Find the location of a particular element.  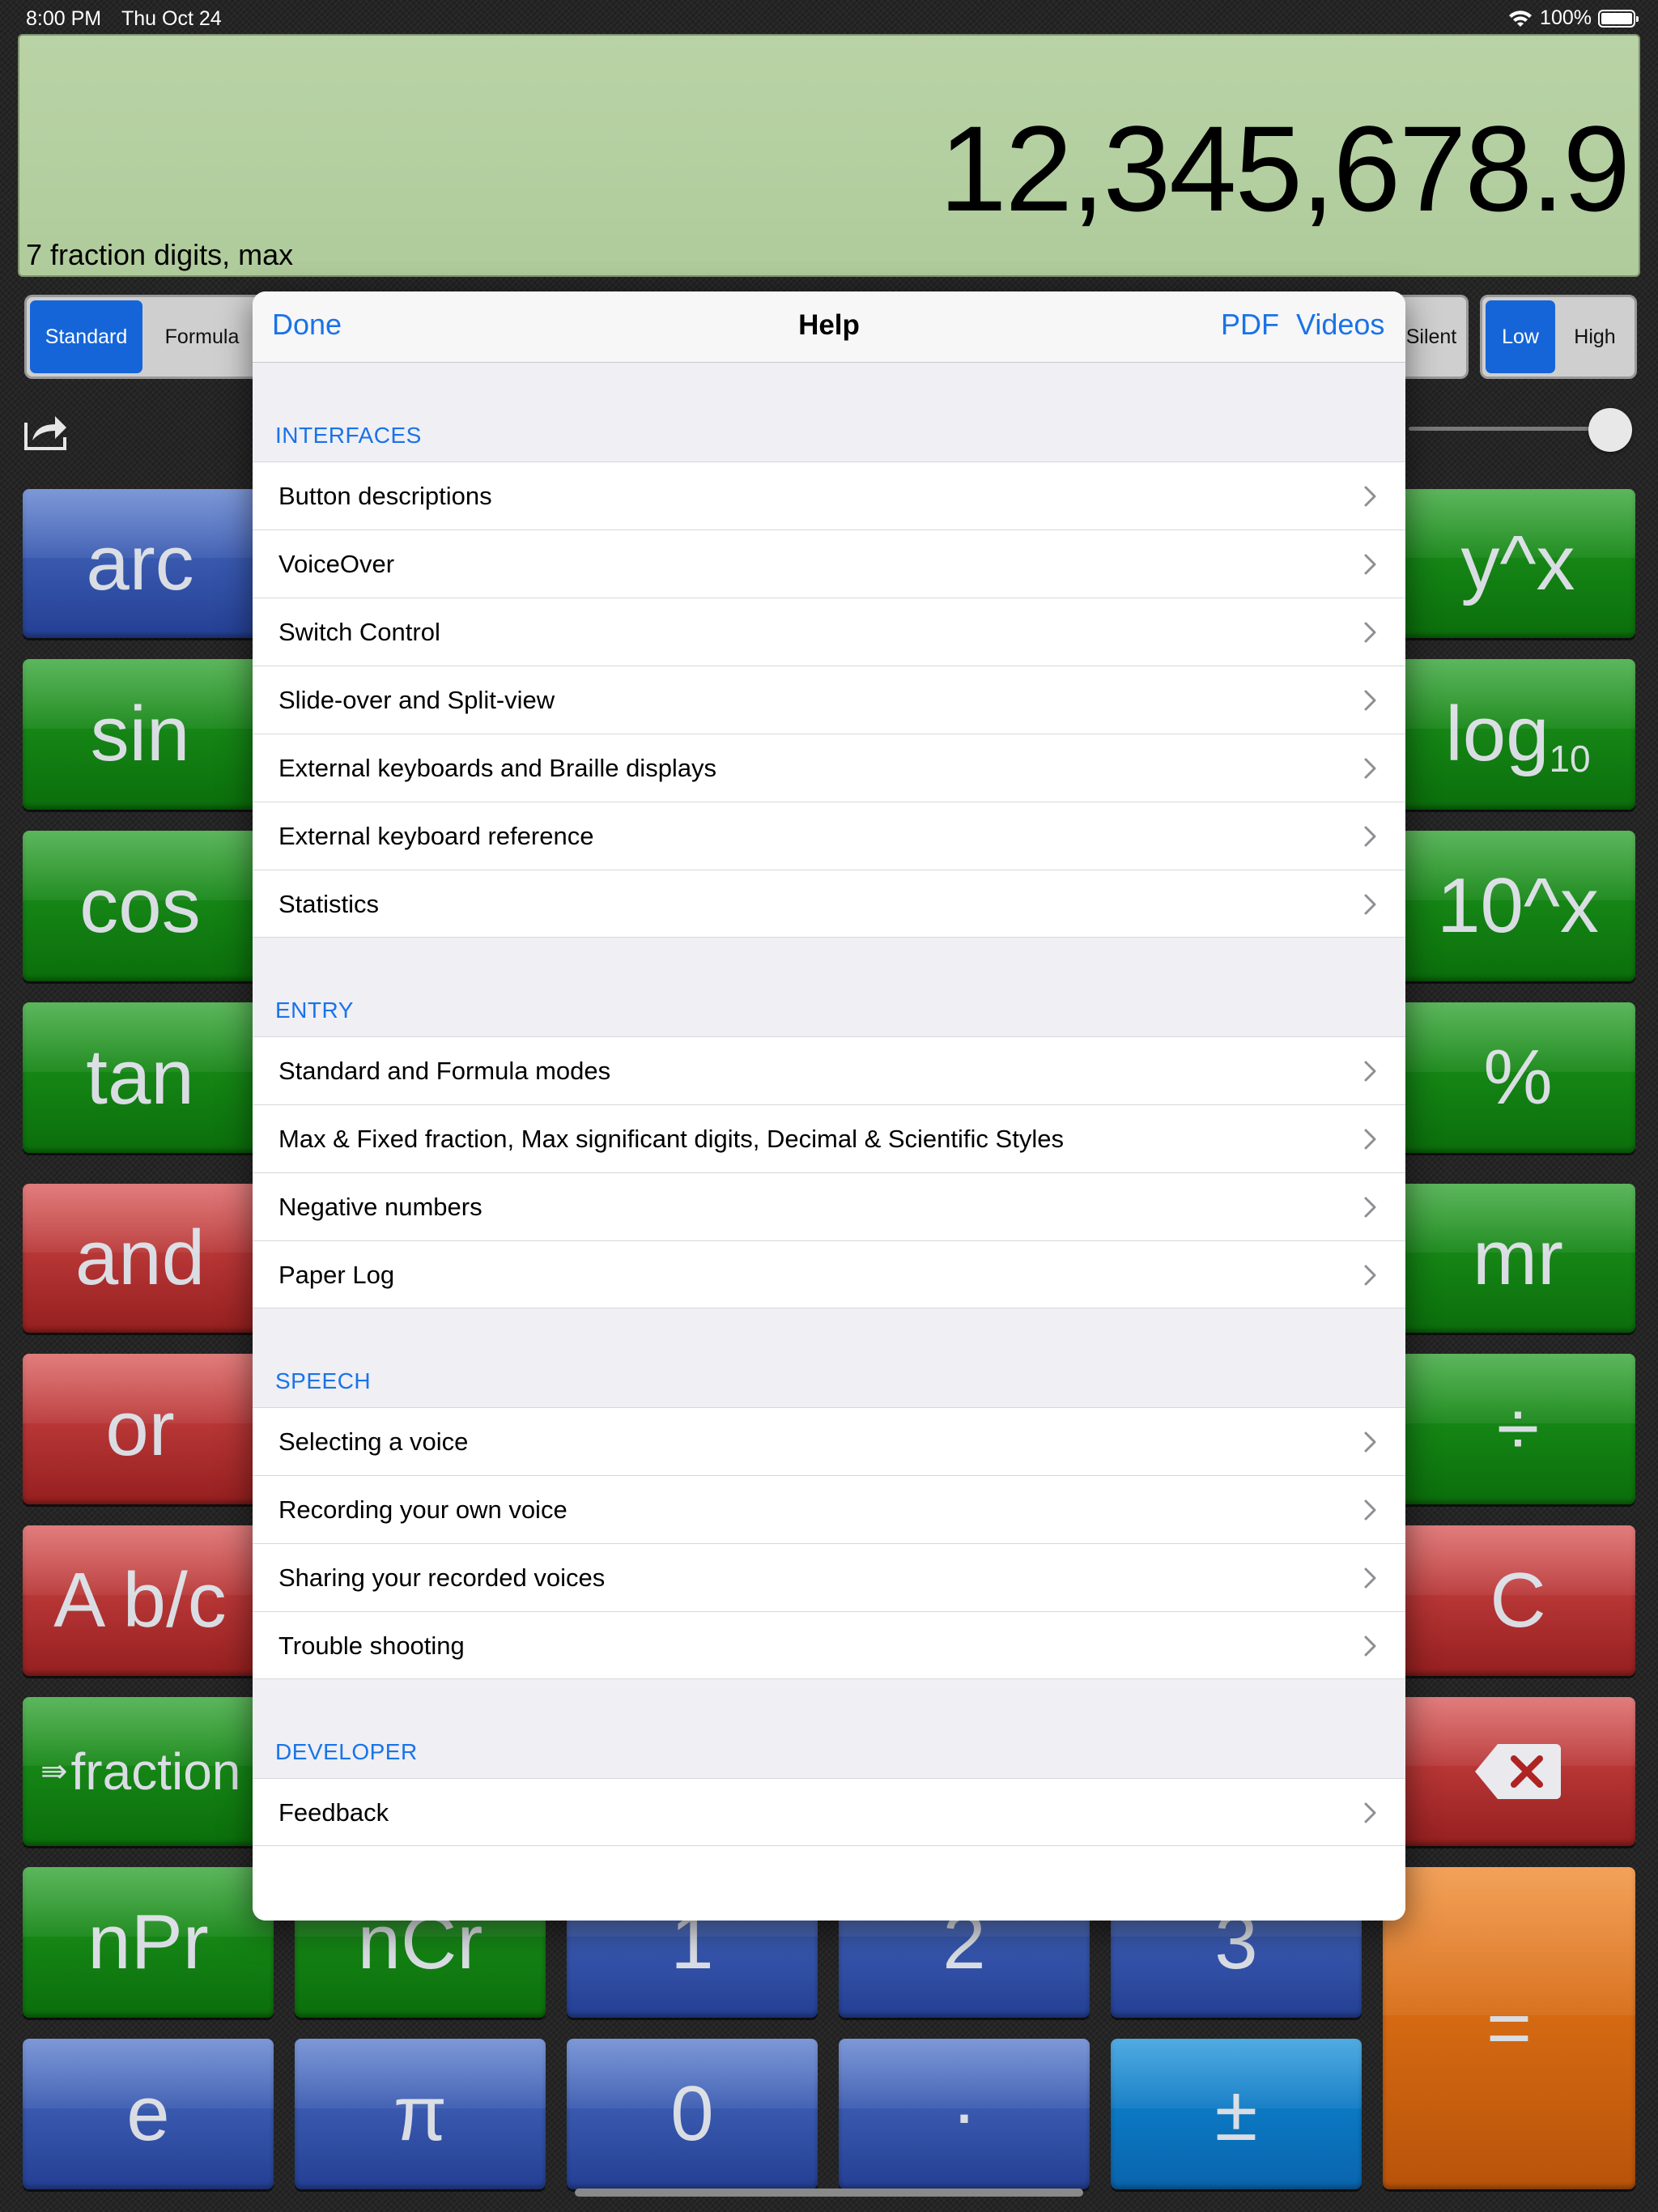

help-list-item: Statistics is located at coordinates (829, 904).